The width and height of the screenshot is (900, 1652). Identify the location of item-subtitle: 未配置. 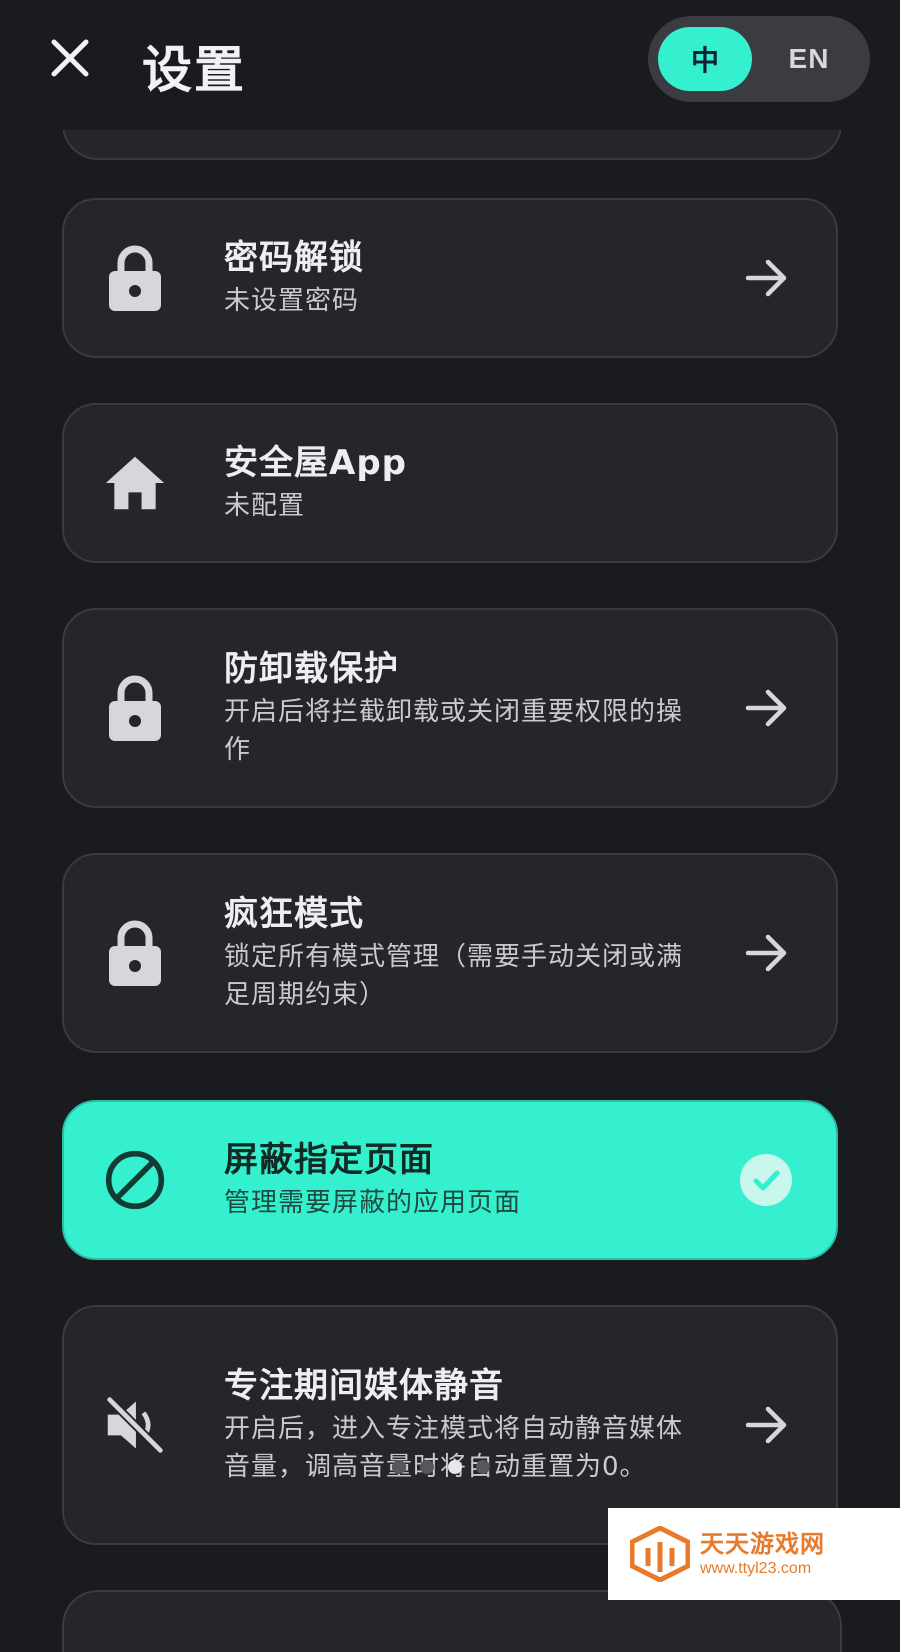
(265, 506).